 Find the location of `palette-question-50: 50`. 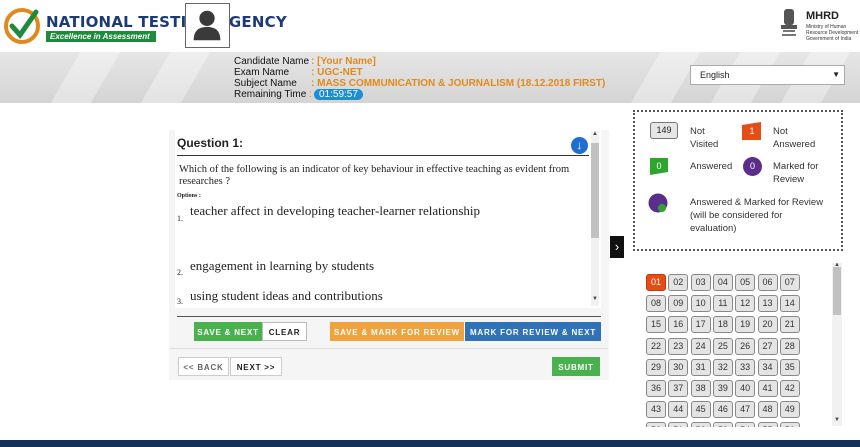

palette-question-50: 50 is located at coordinates (656, 424).